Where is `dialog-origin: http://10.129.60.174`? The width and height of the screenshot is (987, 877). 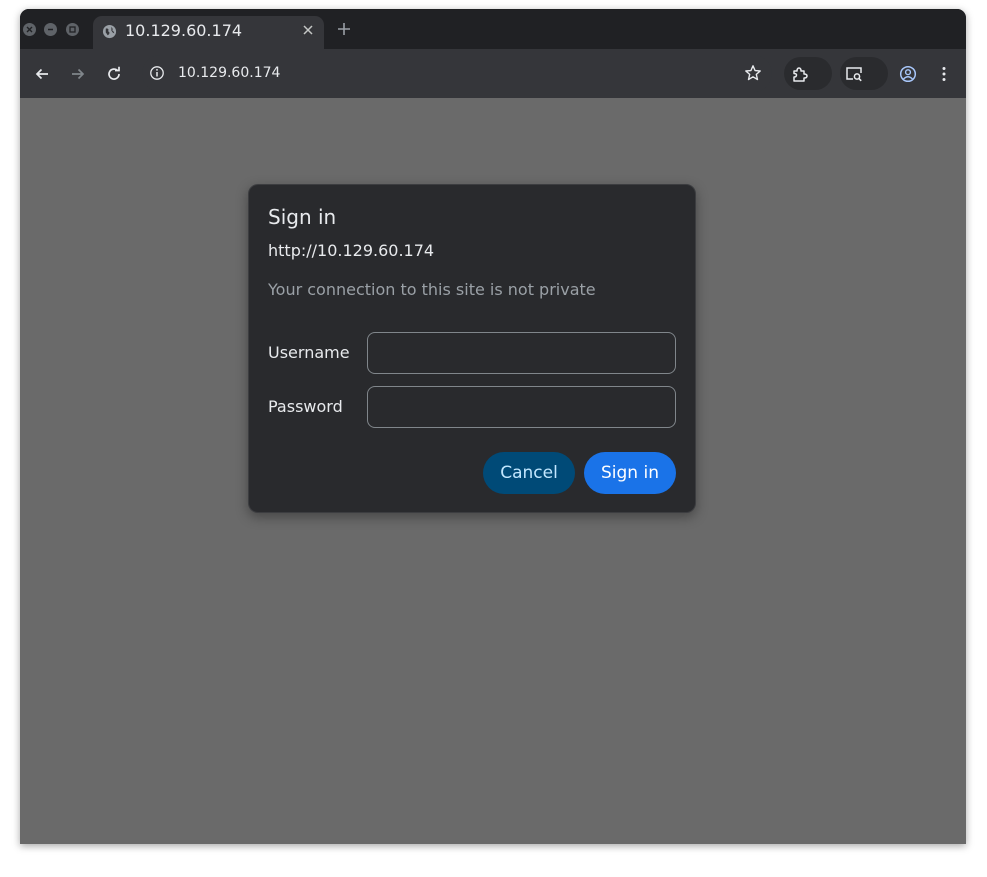 dialog-origin: http://10.129.60.174 is located at coordinates (351, 250).